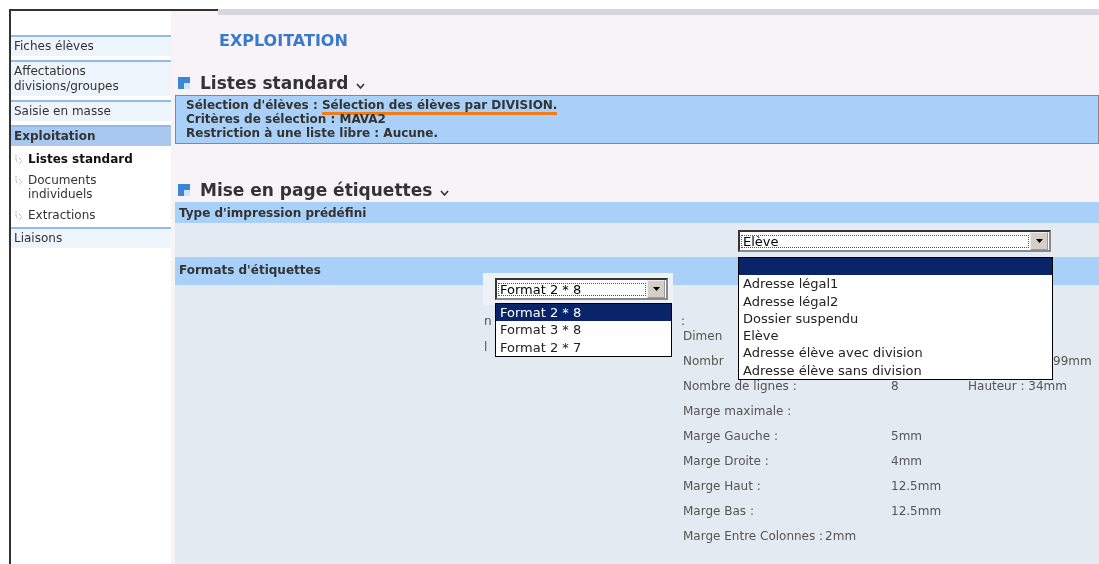 This screenshot has height=564, width=1099. Describe the element at coordinates (730, 437) in the screenshot. I see `field-label: Marge Gauche :` at that location.